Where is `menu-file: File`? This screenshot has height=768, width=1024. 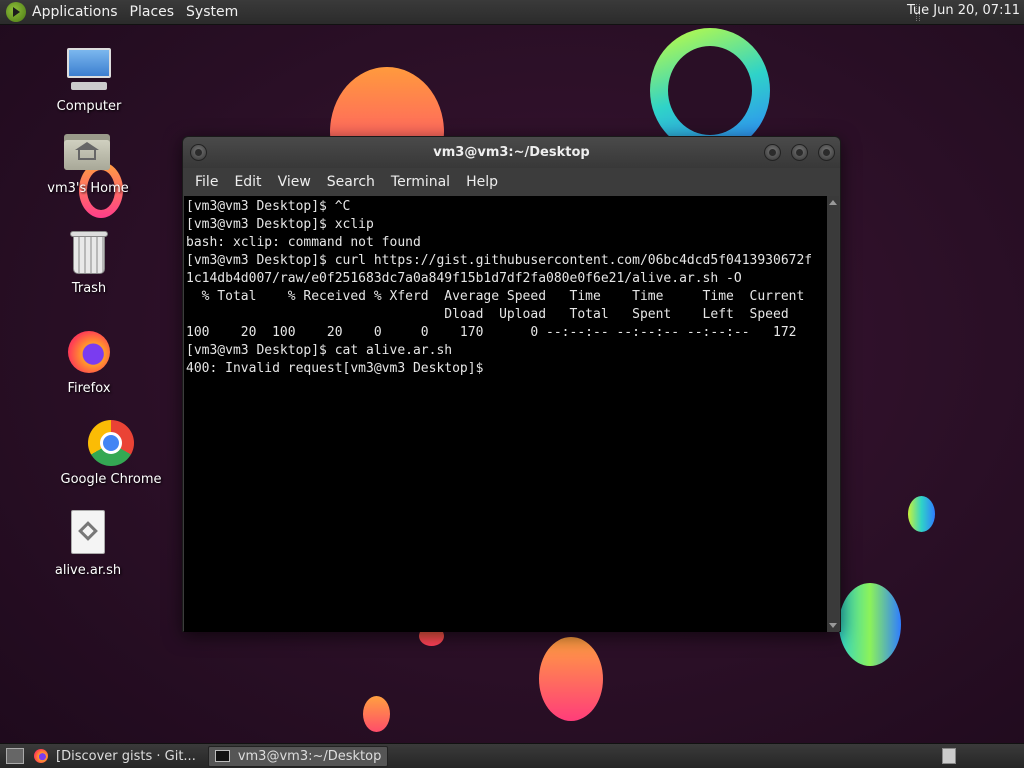
menu-file: File is located at coordinates (206, 182).